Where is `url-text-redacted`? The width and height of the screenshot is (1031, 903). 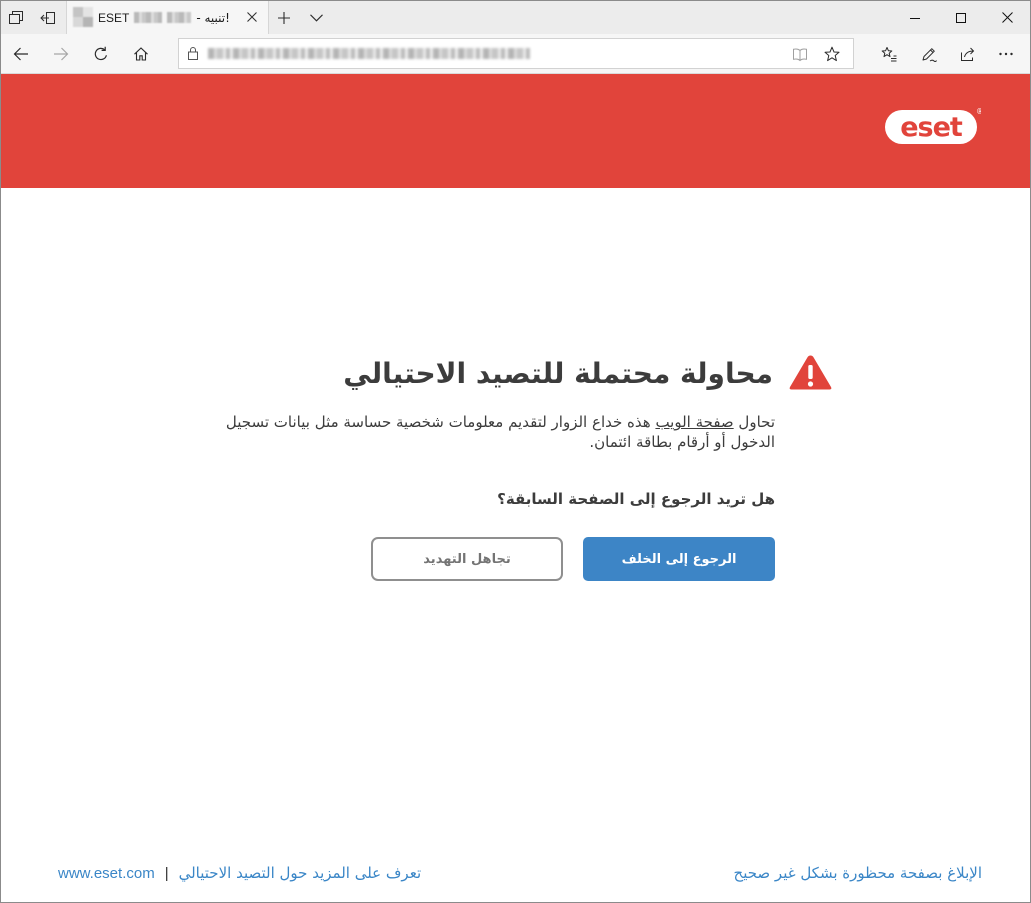
url-text-redacted is located at coordinates (369, 53).